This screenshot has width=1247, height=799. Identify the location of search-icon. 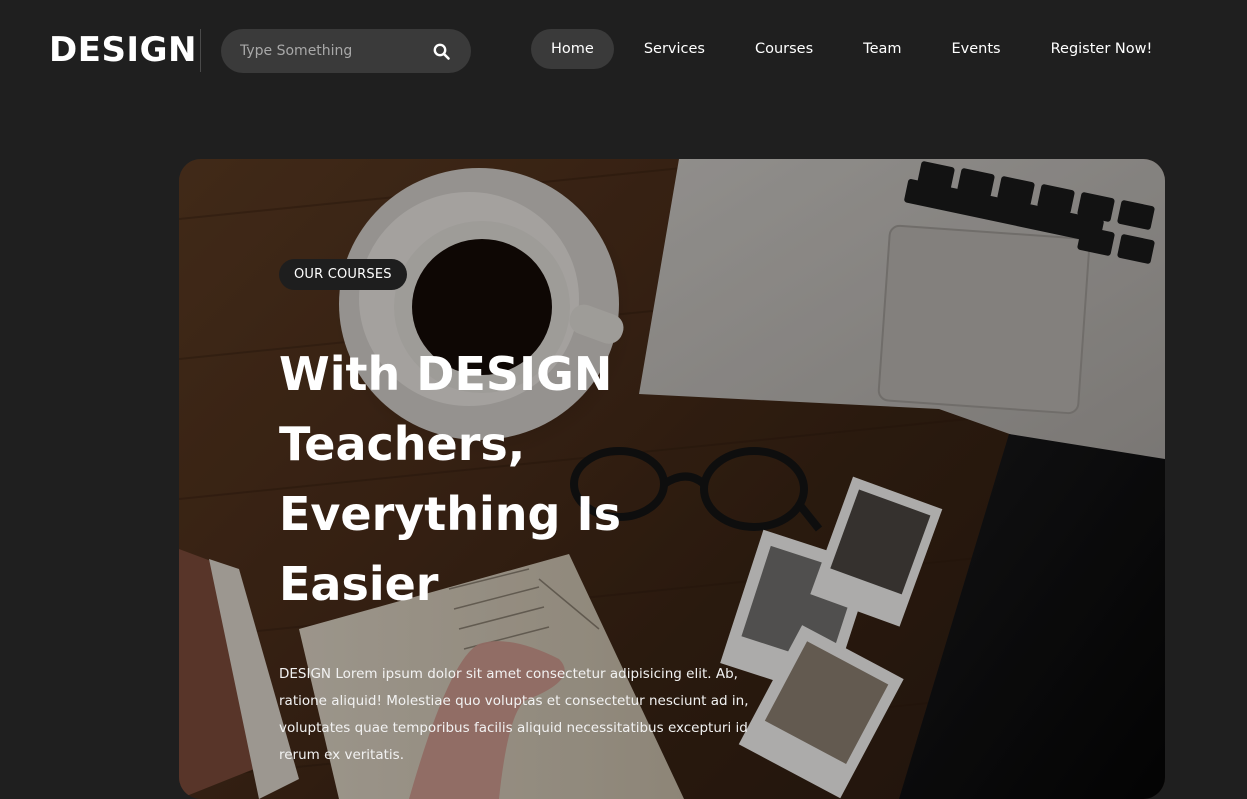
(442, 52).